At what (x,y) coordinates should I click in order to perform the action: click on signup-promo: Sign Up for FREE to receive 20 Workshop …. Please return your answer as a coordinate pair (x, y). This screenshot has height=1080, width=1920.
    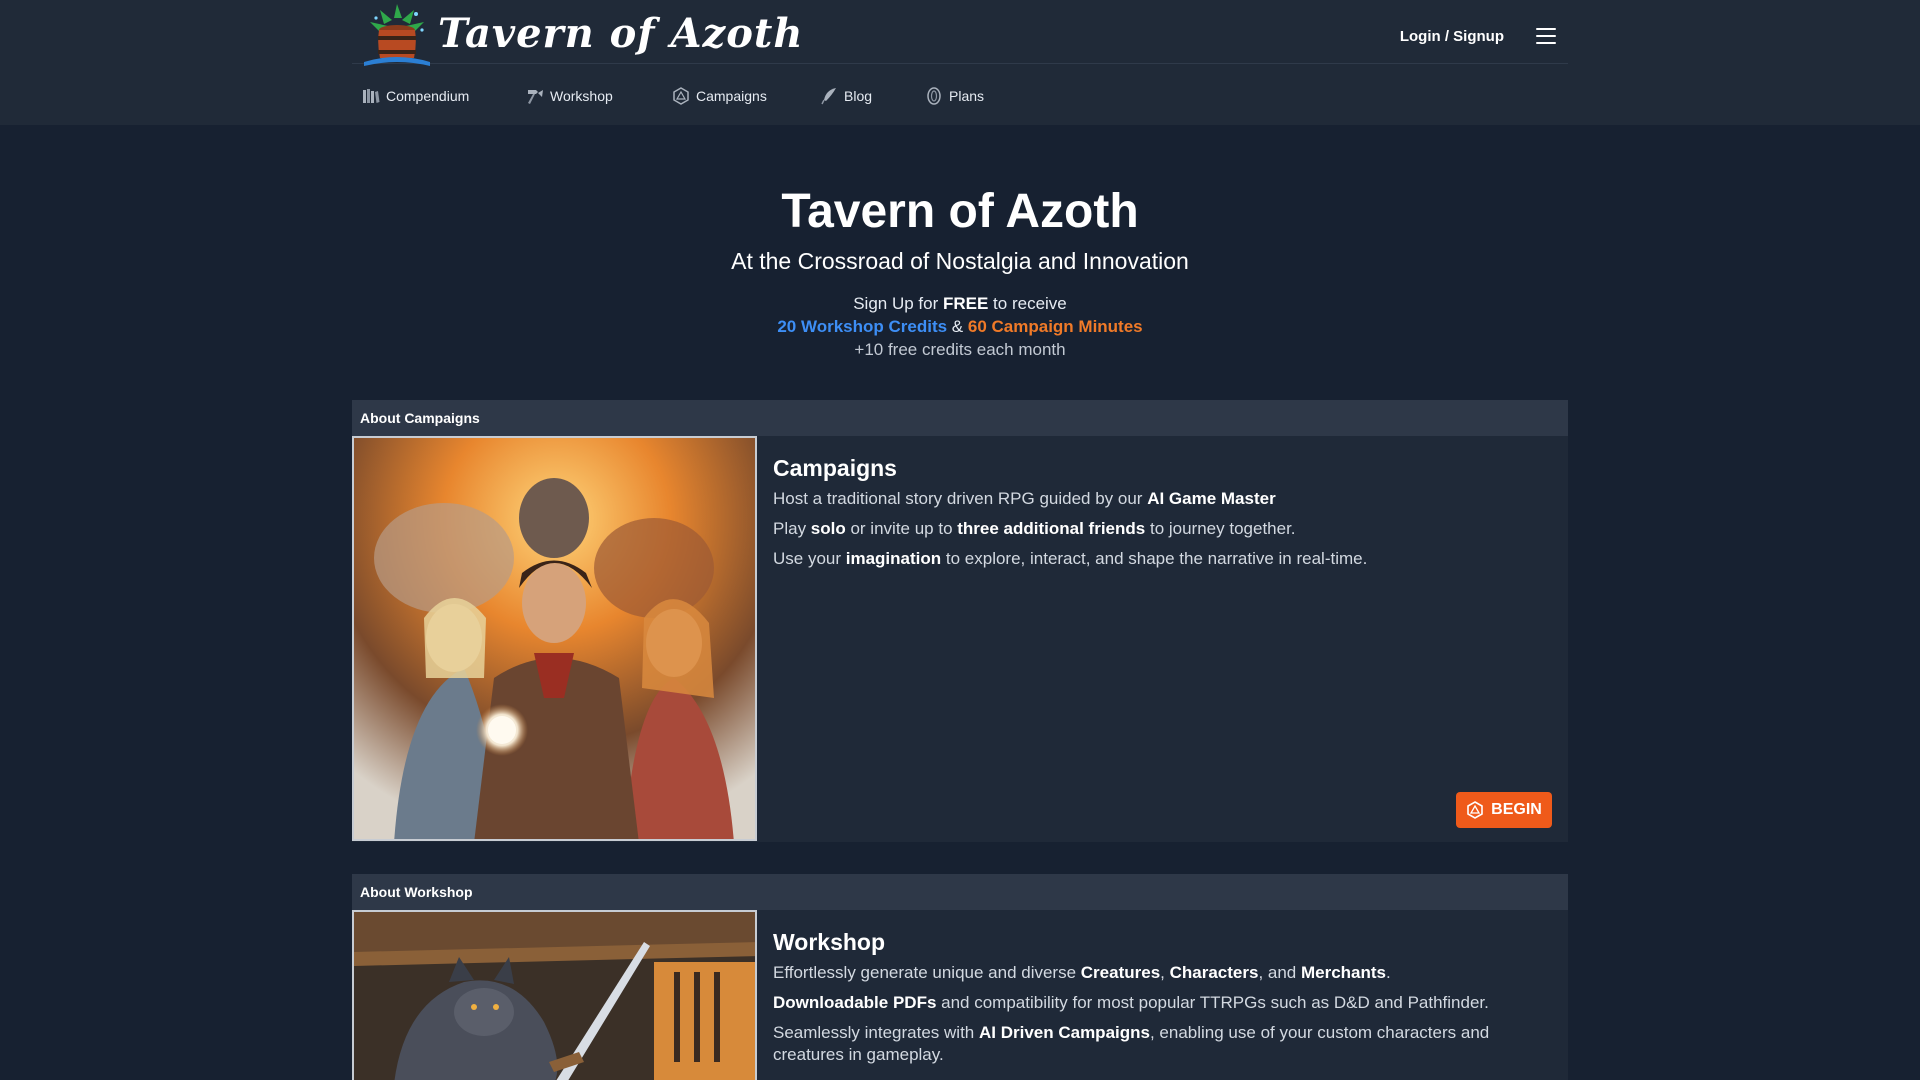
    Looking at the image, I should click on (960, 326).